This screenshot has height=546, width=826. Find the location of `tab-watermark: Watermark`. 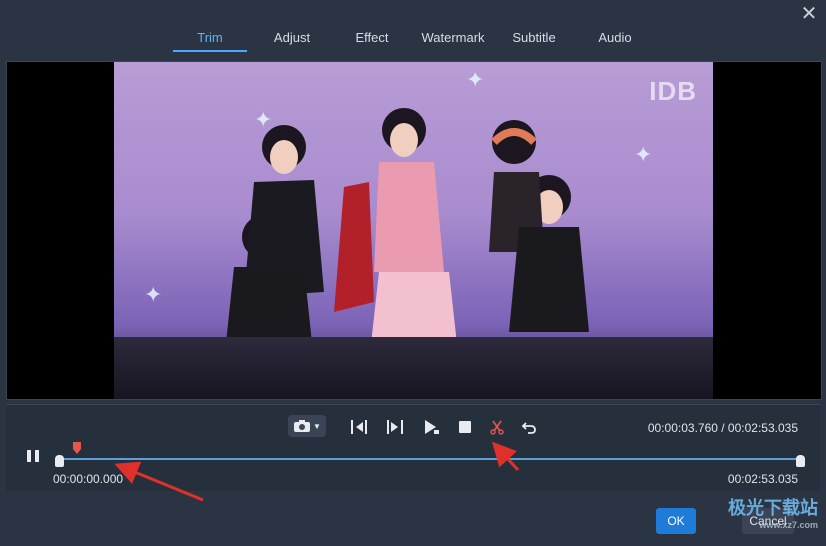

tab-watermark: Watermark is located at coordinates (453, 40).